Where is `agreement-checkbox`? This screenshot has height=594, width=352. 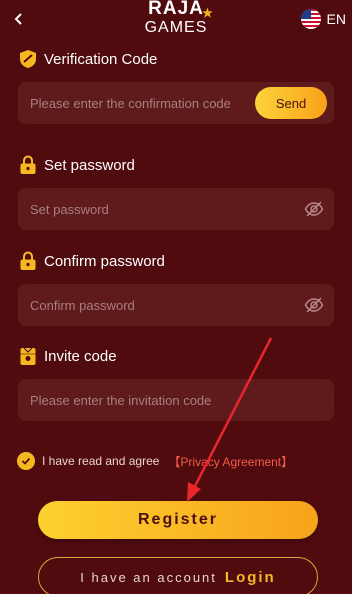
agreement-checkbox is located at coordinates (26, 461).